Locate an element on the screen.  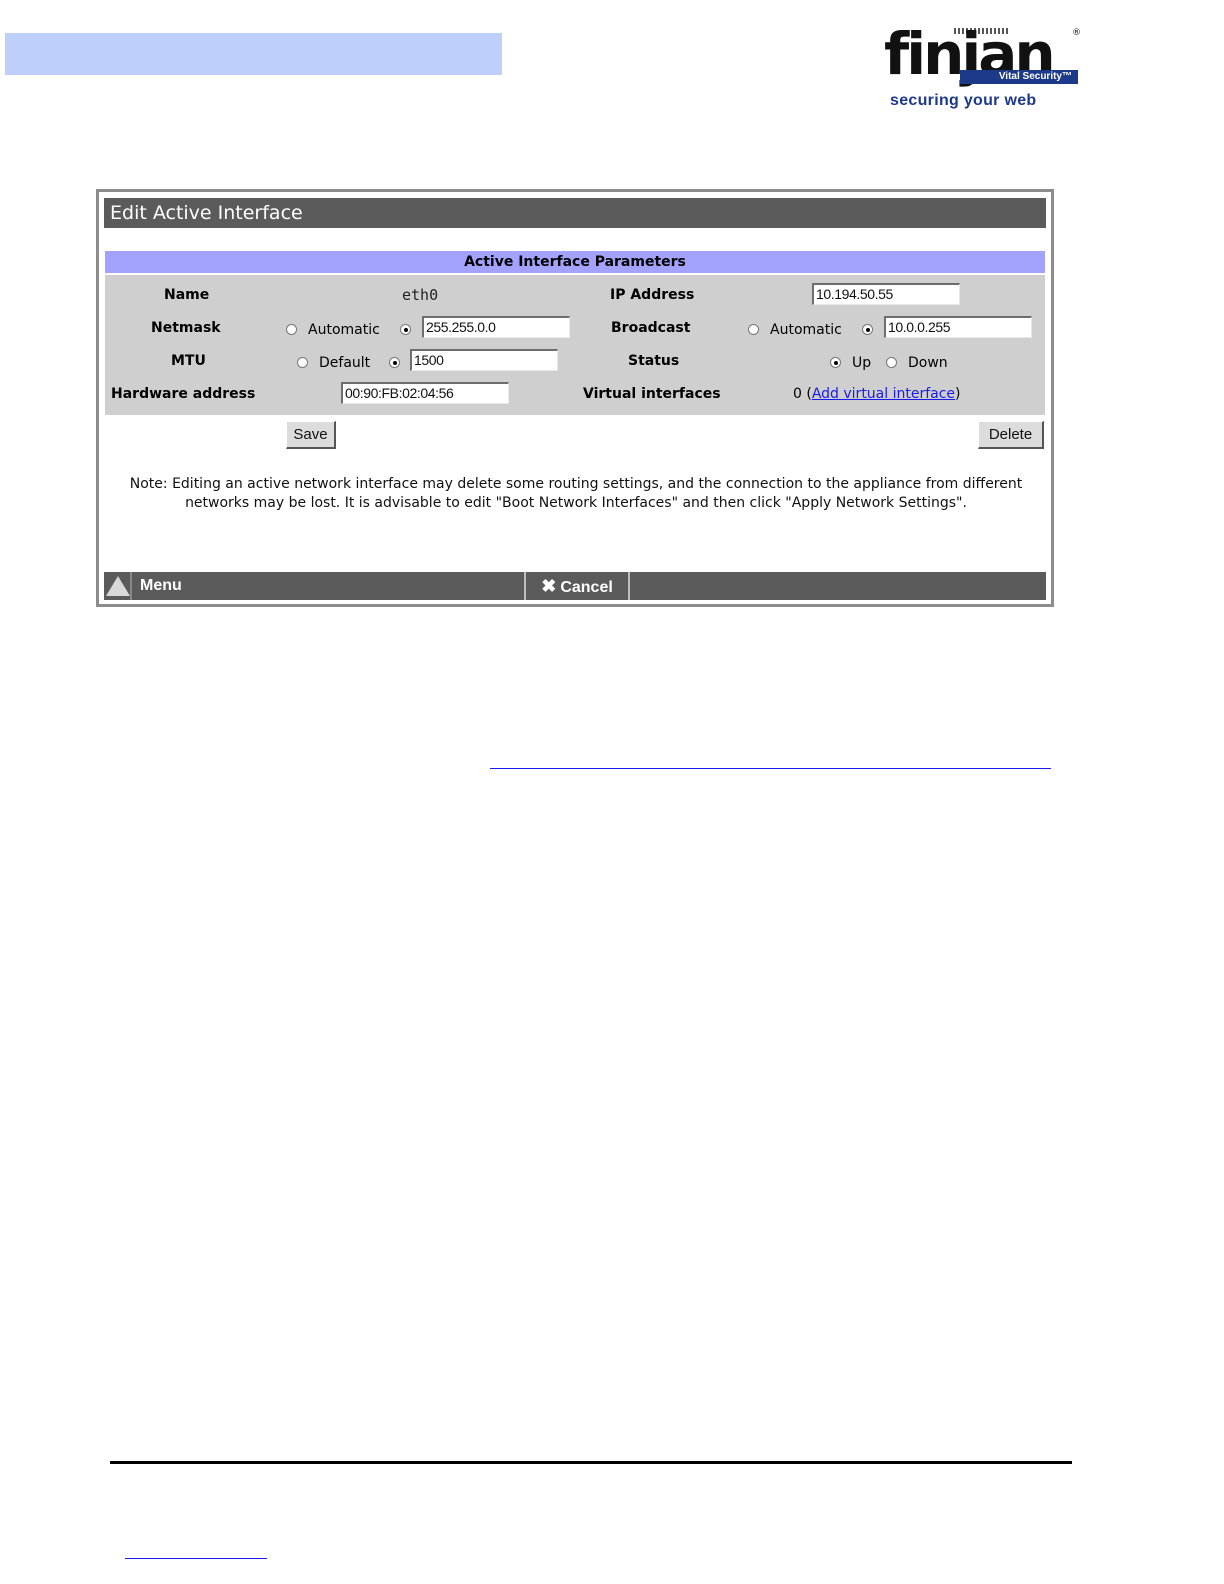
menu-label: Menu is located at coordinates (161, 585).